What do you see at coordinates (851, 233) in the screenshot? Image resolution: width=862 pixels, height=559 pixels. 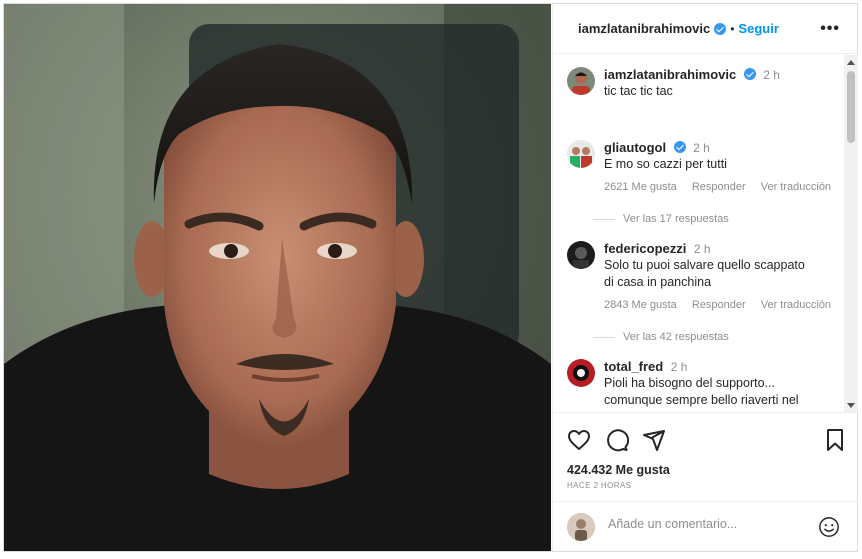 I see `comments-scrollbar` at bounding box center [851, 233].